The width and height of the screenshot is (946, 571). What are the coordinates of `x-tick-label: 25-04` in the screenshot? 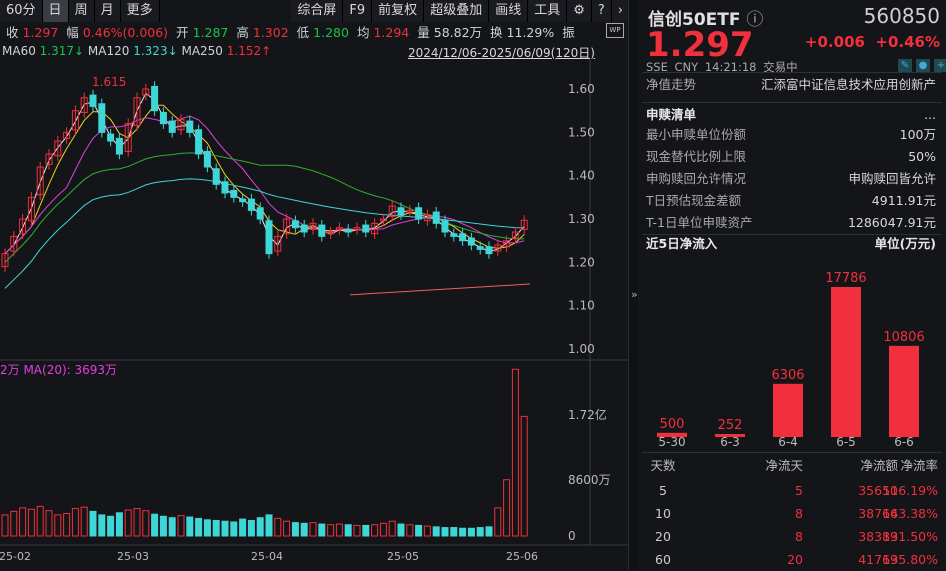 It's located at (267, 556).